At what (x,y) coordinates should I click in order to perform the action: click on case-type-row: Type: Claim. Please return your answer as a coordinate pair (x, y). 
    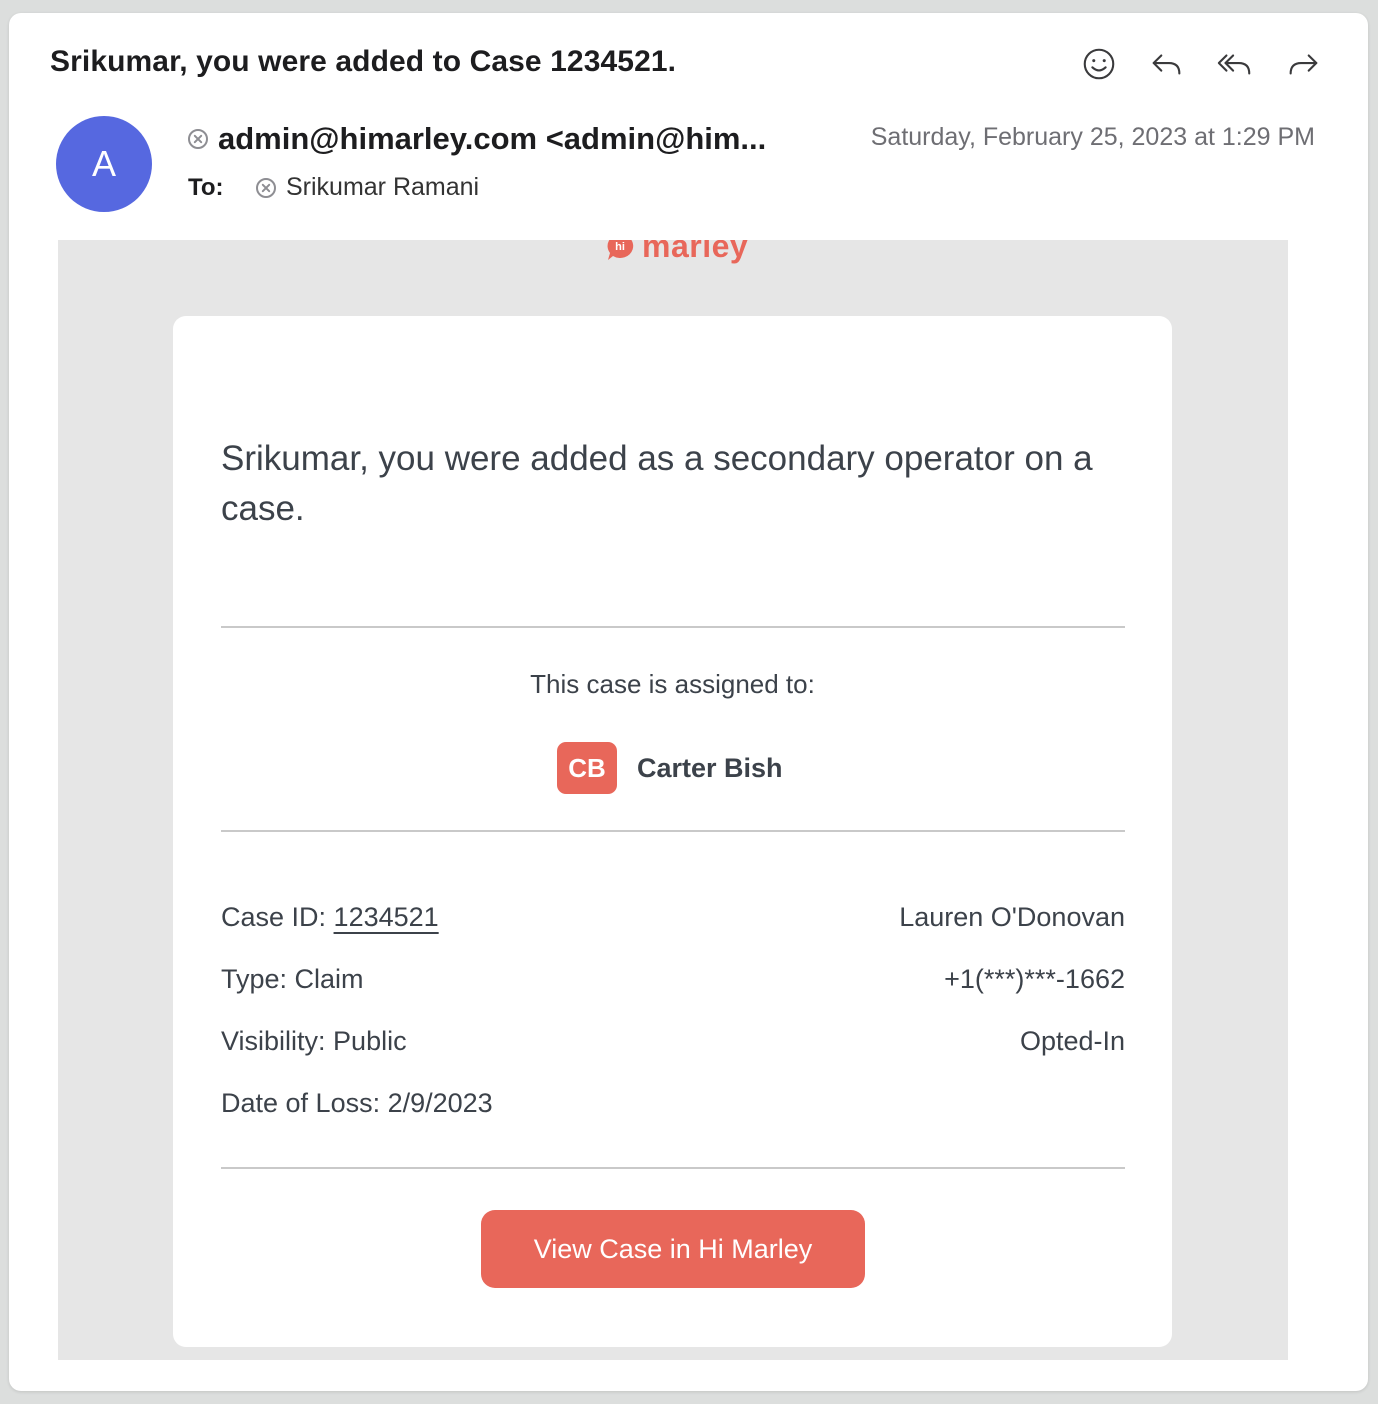
    Looking at the image, I should click on (292, 979).